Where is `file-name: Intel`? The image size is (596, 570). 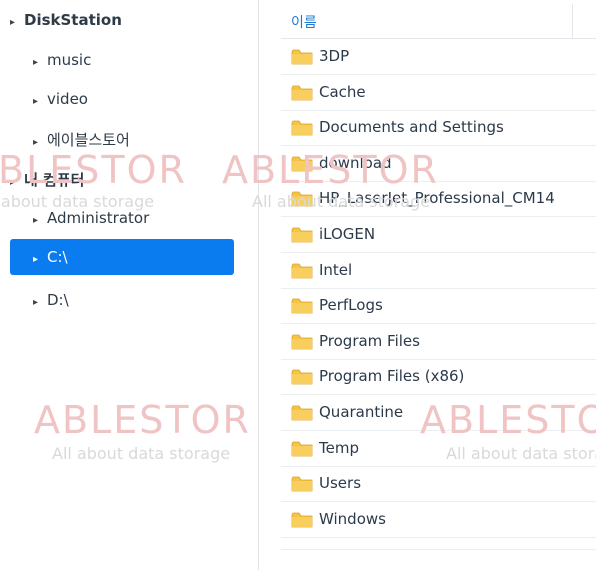 file-name: Intel is located at coordinates (336, 269).